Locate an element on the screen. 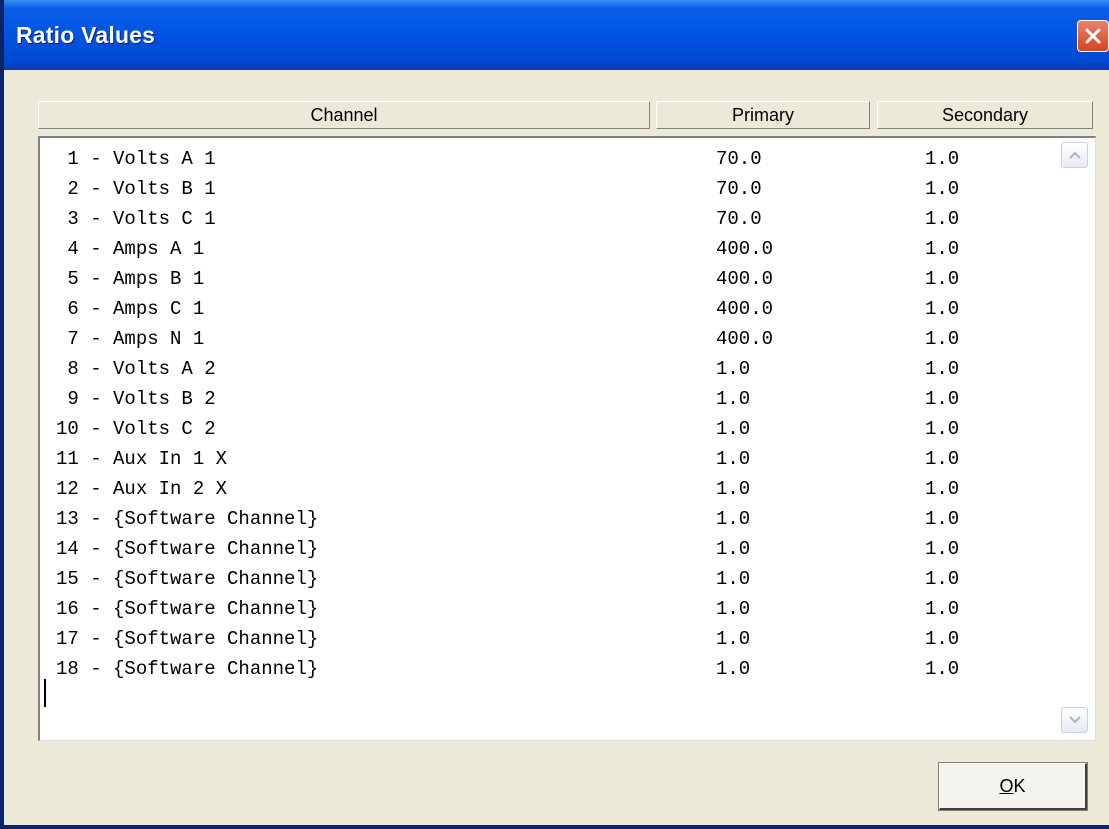 Image resolution: width=1109 pixels, height=829 pixels. text-caret is located at coordinates (45, 693).